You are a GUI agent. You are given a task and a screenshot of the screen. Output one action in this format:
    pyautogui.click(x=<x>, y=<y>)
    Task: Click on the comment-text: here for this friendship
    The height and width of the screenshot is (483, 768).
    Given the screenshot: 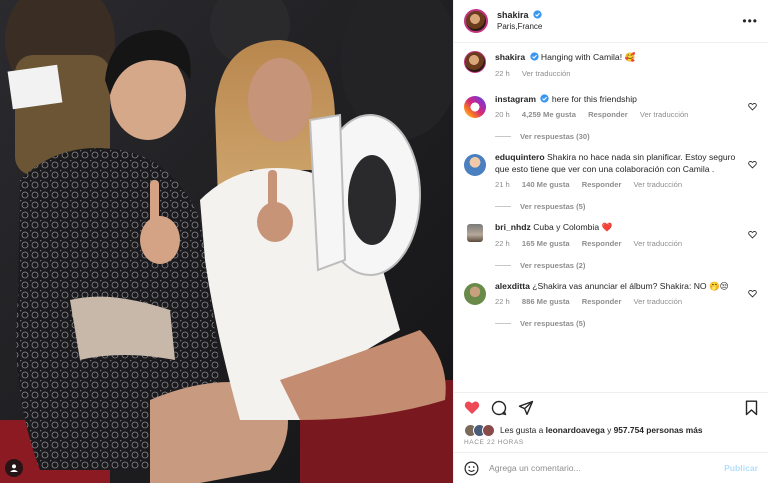 What is the action you would take?
    pyautogui.click(x=594, y=98)
    